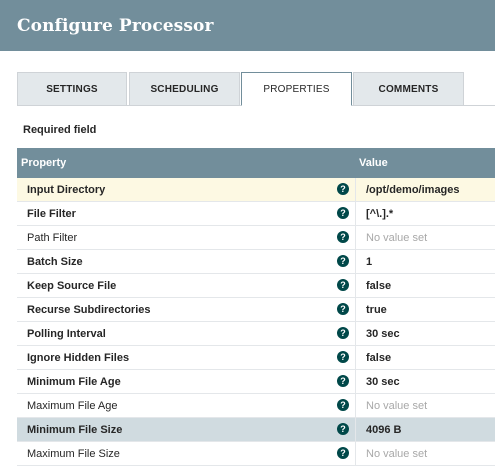  Describe the element at coordinates (43, 163) in the screenshot. I see `column-header-property: Property` at that location.